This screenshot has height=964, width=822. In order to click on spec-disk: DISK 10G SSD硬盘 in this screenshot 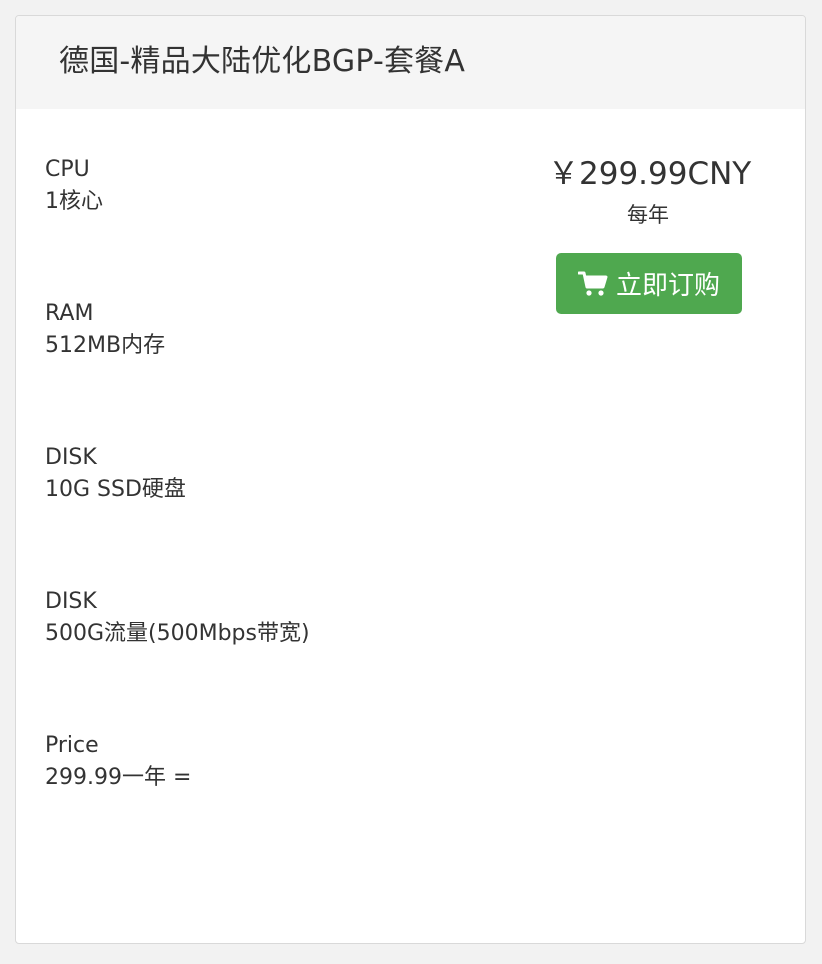, I will do `click(115, 474)`.